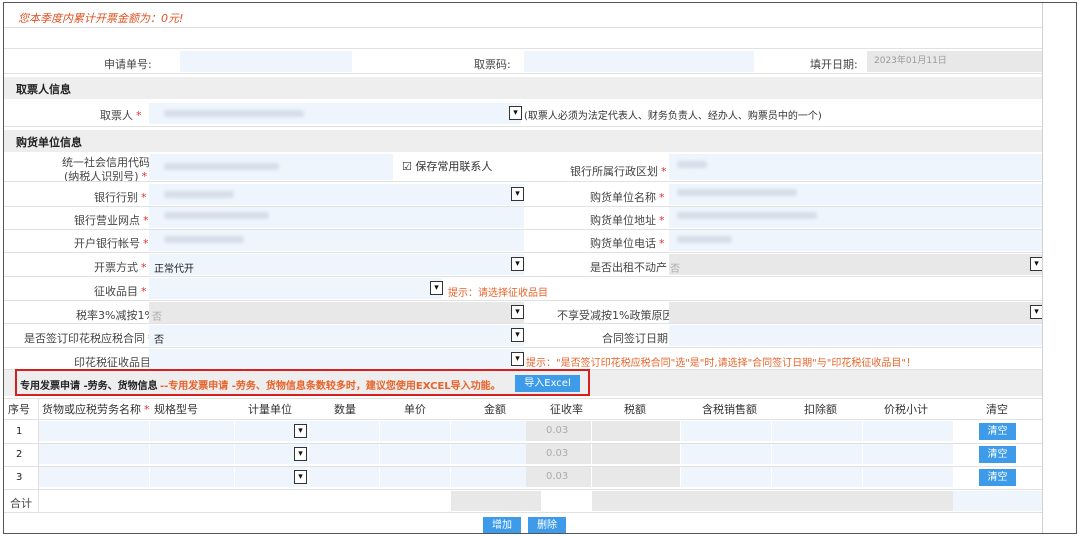 This screenshot has width=1080, height=536. What do you see at coordinates (910, 61) in the screenshot?
I see `fill-date-value: 2023年01月11日` at bounding box center [910, 61].